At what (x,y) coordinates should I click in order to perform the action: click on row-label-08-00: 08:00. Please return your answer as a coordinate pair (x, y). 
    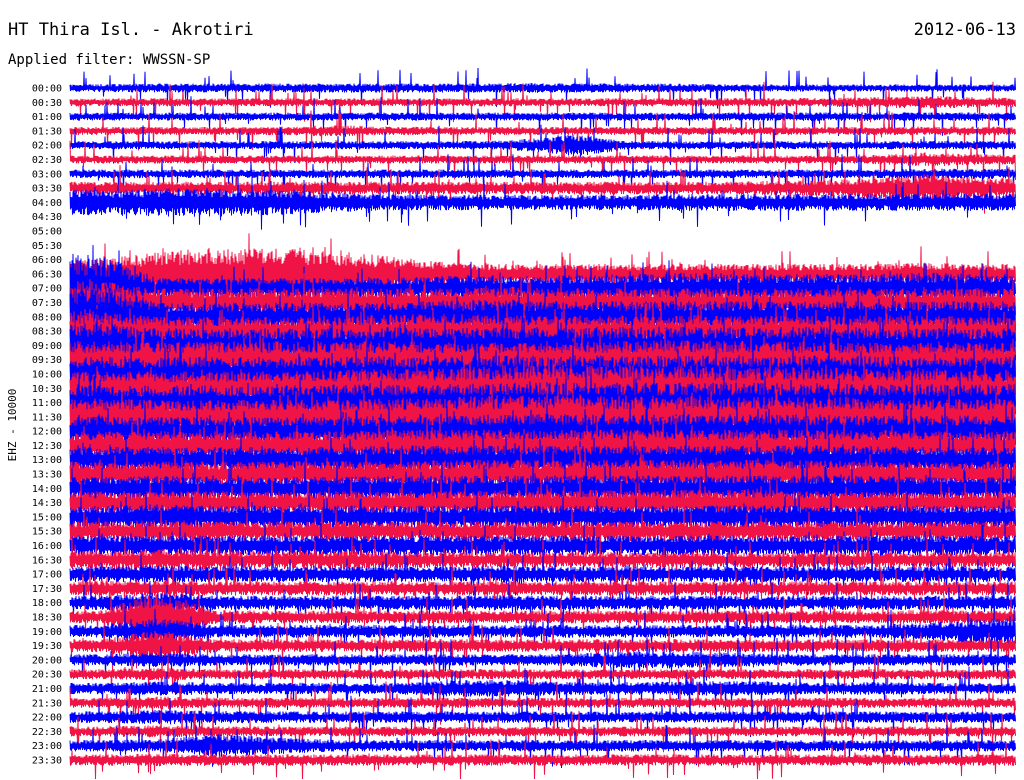
    Looking at the image, I should click on (47, 317).